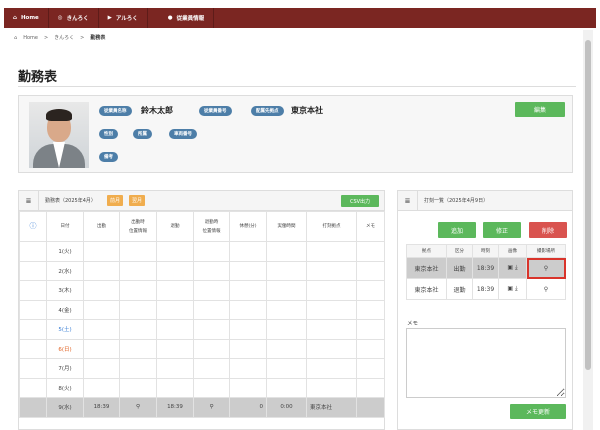 The width and height of the screenshot is (600, 430). What do you see at coordinates (65, 226) in the screenshot?
I see `col-date: 日付` at bounding box center [65, 226].